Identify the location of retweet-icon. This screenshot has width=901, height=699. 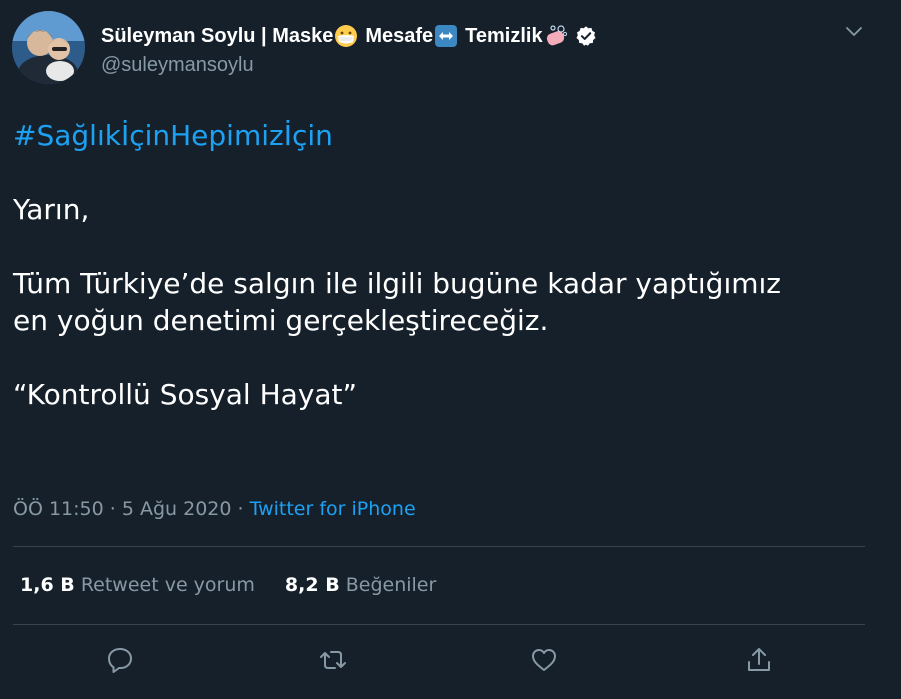
(333, 660).